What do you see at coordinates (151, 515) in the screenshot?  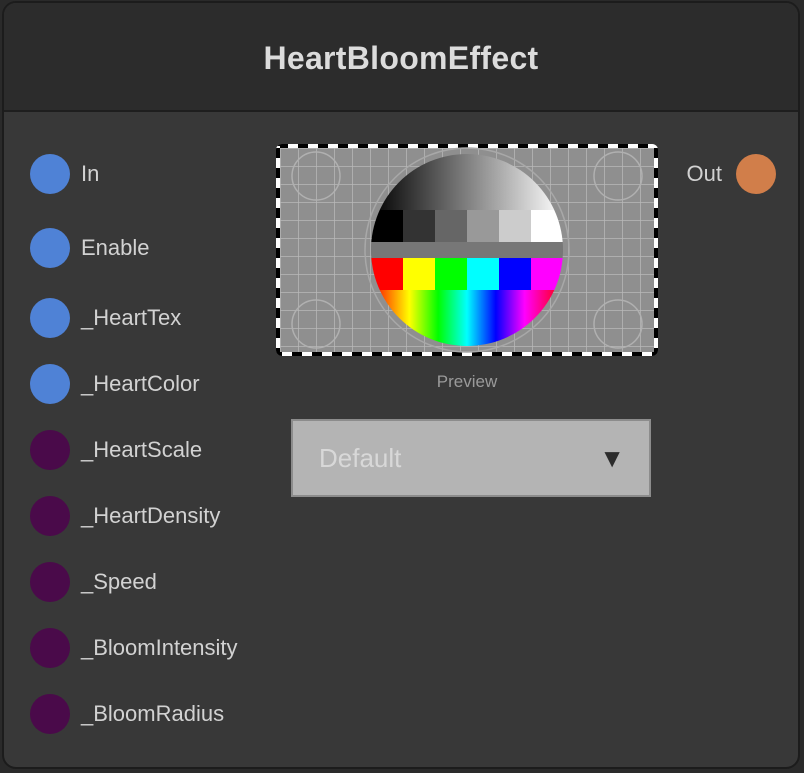 I see `port-label: _HeartDensity` at bounding box center [151, 515].